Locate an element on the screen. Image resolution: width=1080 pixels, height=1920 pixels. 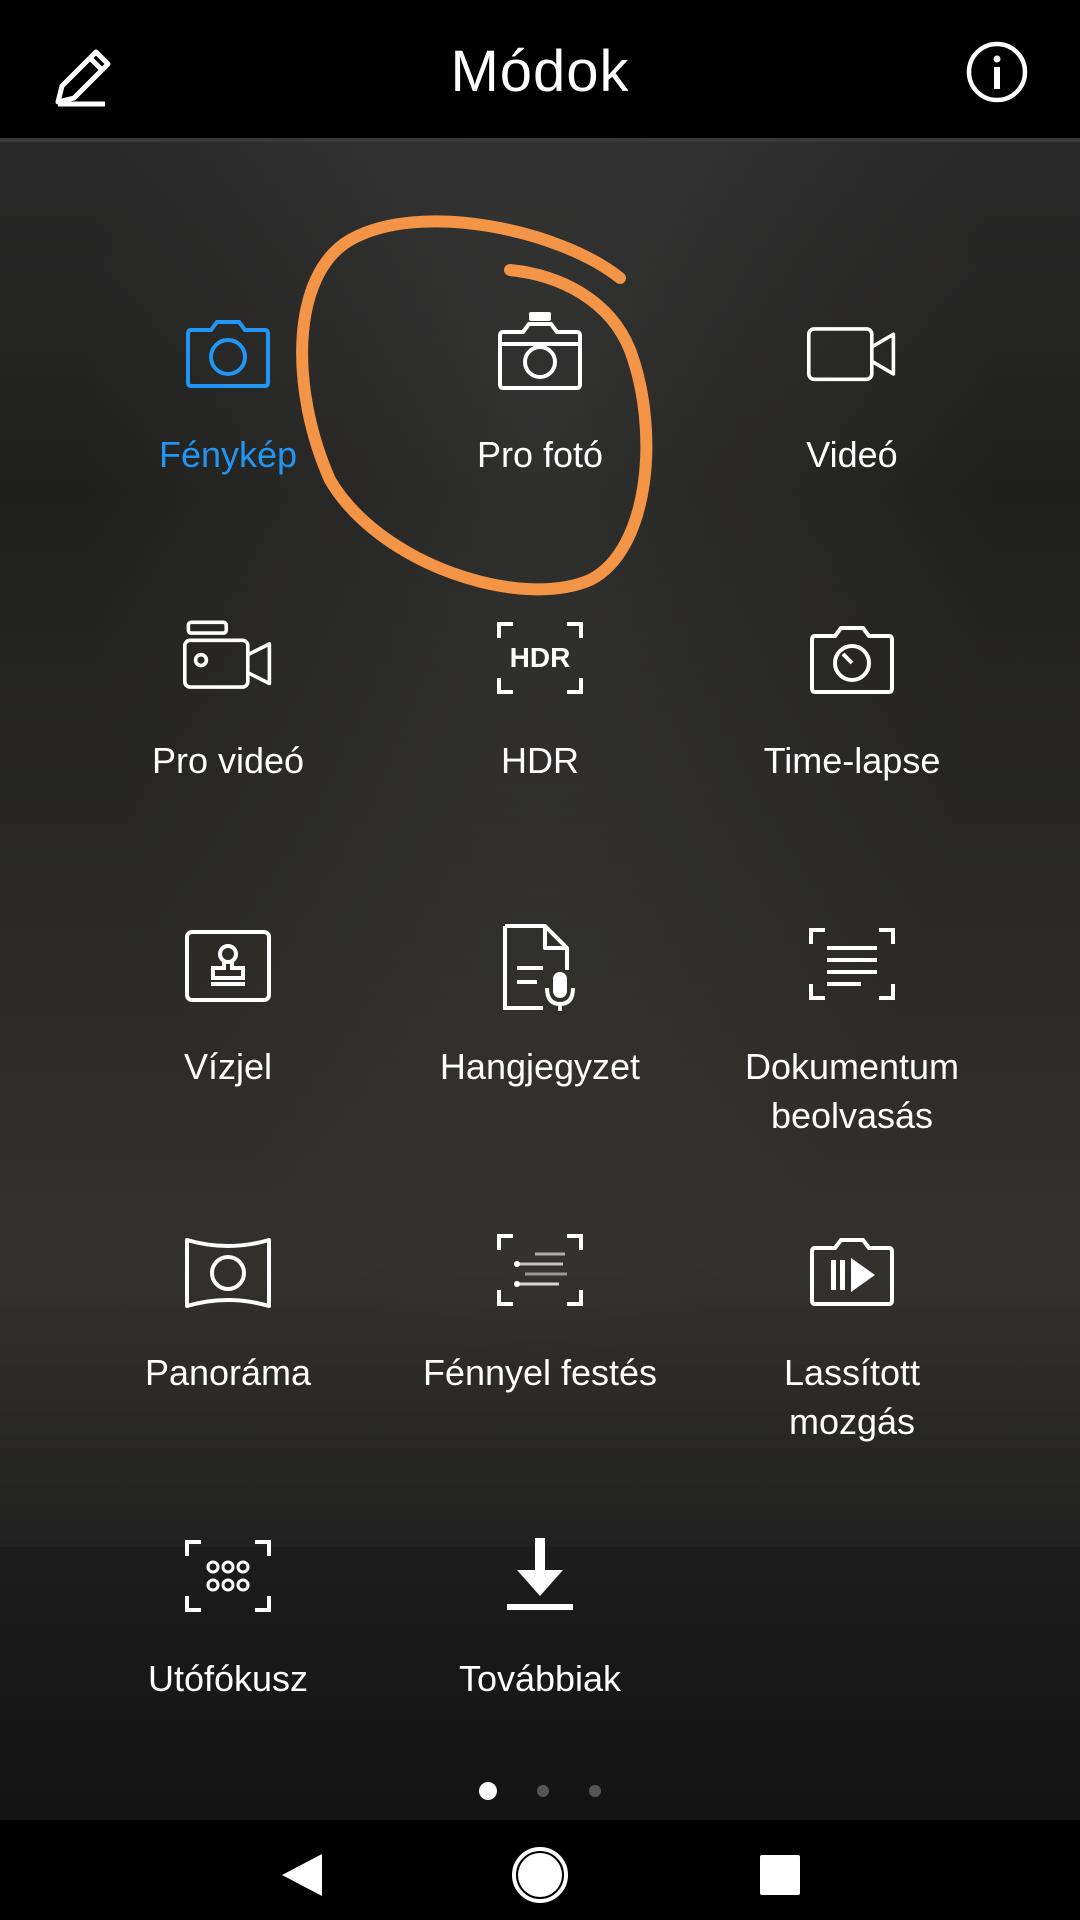
mode-label: Utófókusz is located at coordinates (228, 1678).